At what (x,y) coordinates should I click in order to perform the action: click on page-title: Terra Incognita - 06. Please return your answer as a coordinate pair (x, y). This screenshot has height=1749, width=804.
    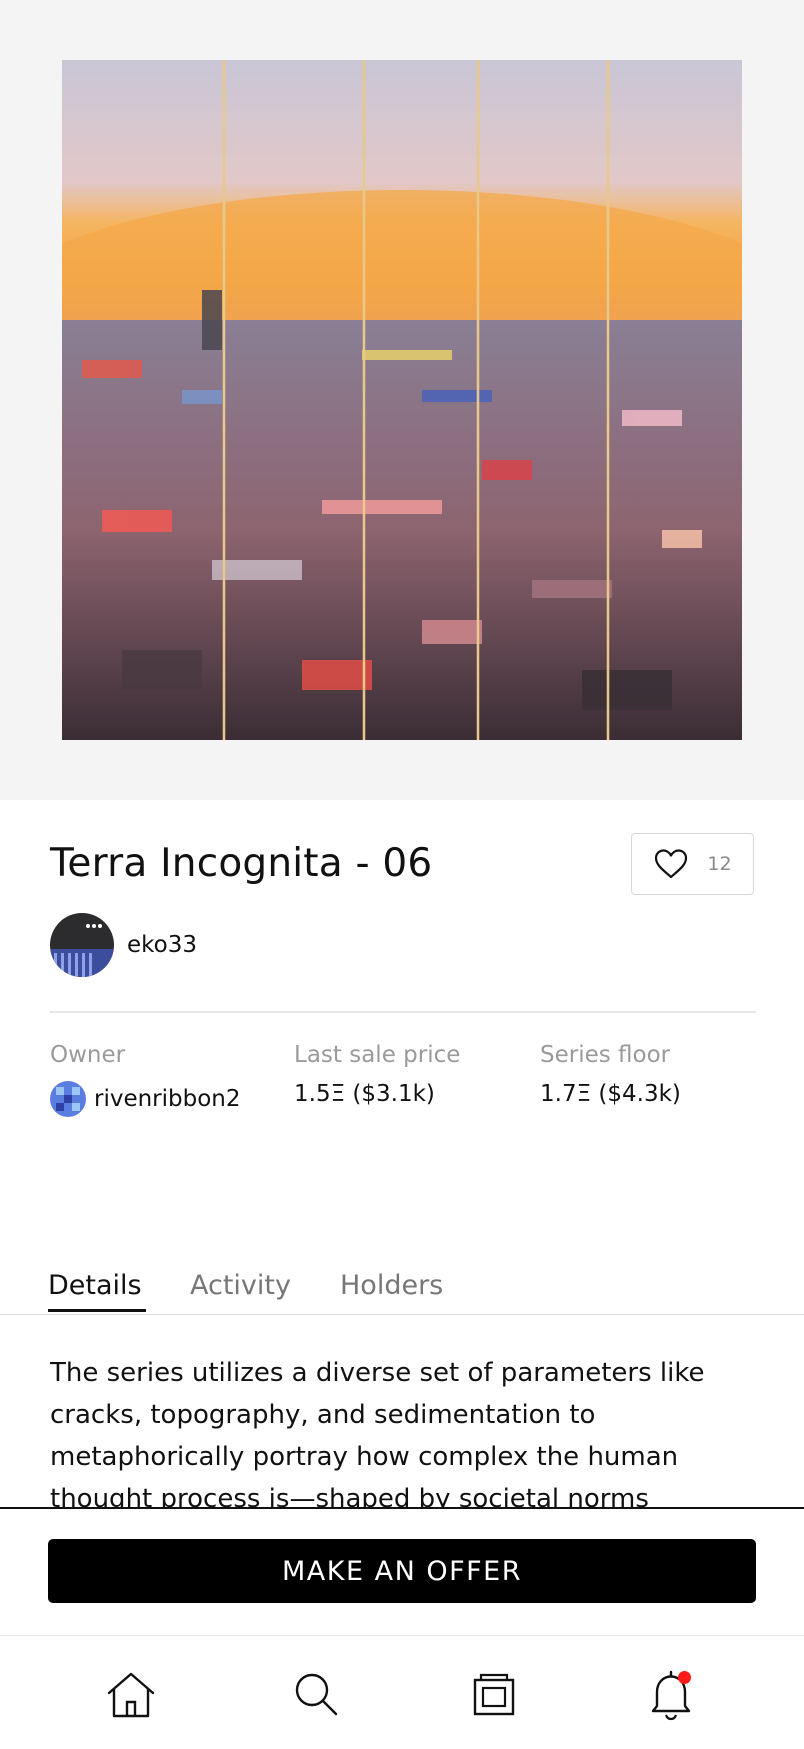
    Looking at the image, I should click on (241, 863).